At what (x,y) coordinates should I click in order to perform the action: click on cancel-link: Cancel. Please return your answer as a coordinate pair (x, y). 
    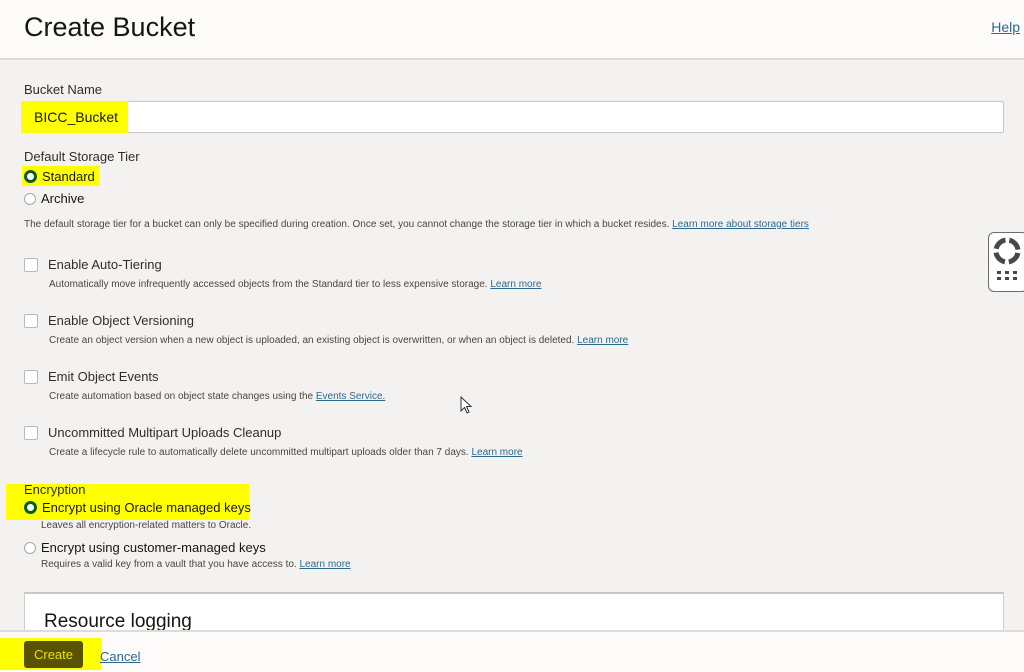
    Looking at the image, I should click on (120, 656).